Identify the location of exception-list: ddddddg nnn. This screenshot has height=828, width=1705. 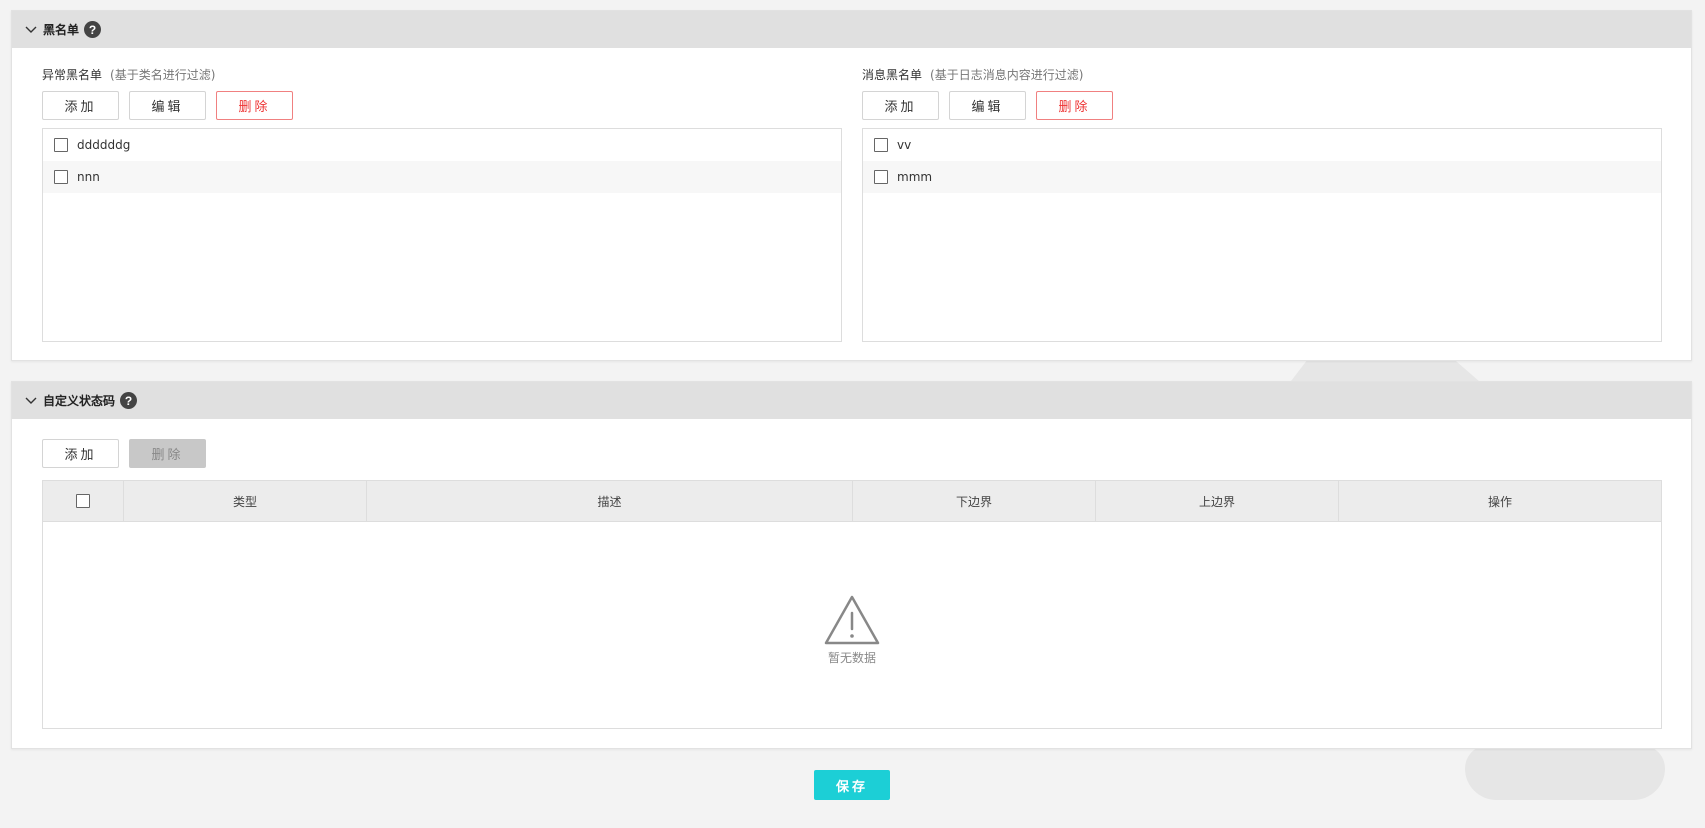
(442, 235).